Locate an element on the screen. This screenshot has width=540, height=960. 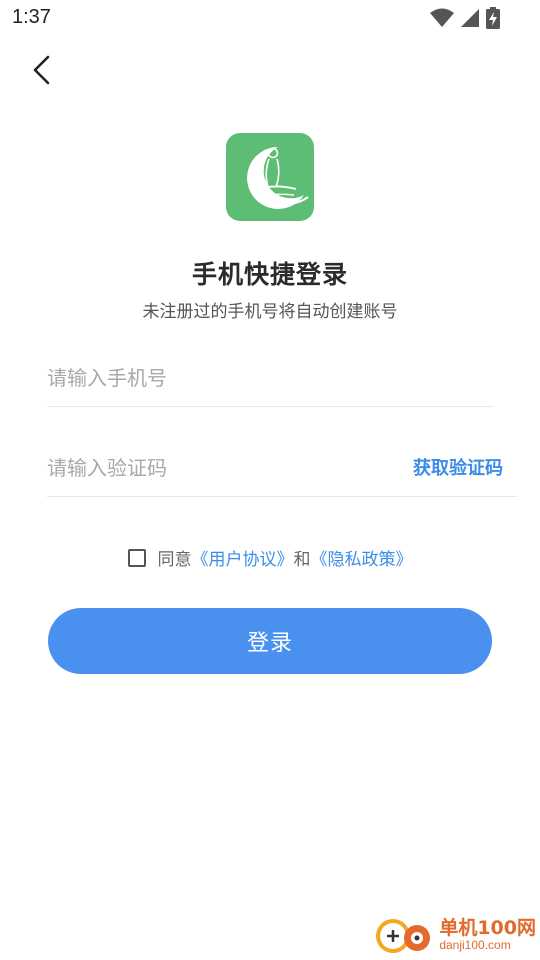
battery-charging-icon is located at coordinates (493, 18).